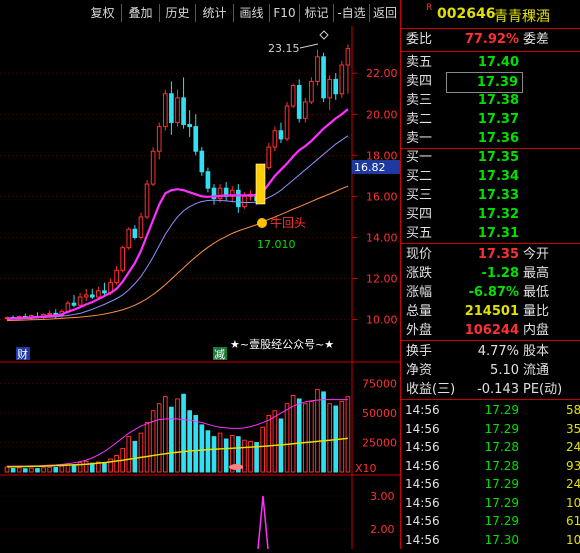 The height and width of the screenshot is (553, 580). I want to click on quote-row: 总量 214501 量比, so click(490, 311).